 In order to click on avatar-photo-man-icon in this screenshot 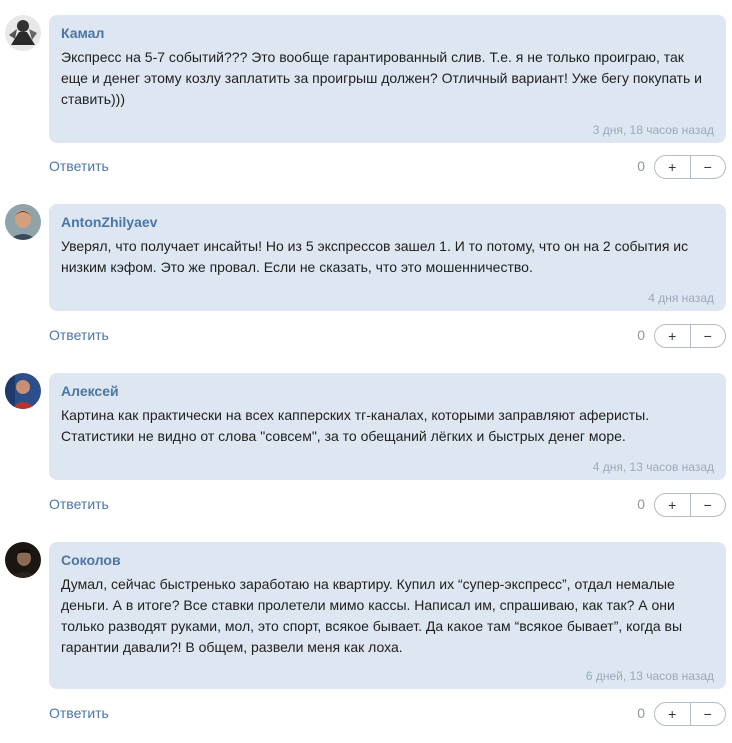, I will do `click(23, 222)`.